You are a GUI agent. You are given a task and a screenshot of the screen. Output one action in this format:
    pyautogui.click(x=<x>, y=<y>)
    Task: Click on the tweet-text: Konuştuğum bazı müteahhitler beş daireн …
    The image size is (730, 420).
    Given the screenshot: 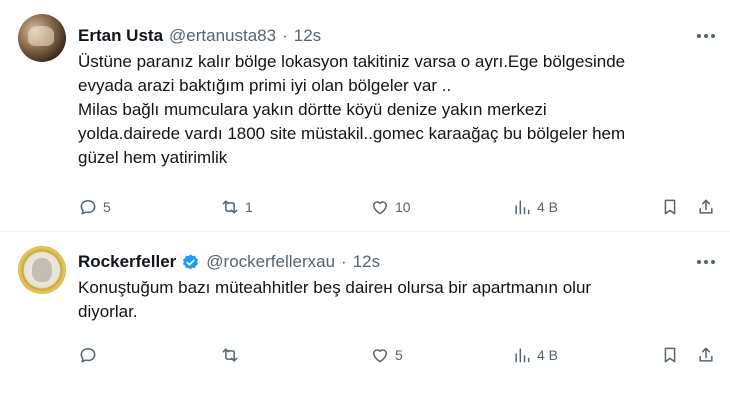 What is the action you would take?
    pyautogui.click(x=393, y=300)
    